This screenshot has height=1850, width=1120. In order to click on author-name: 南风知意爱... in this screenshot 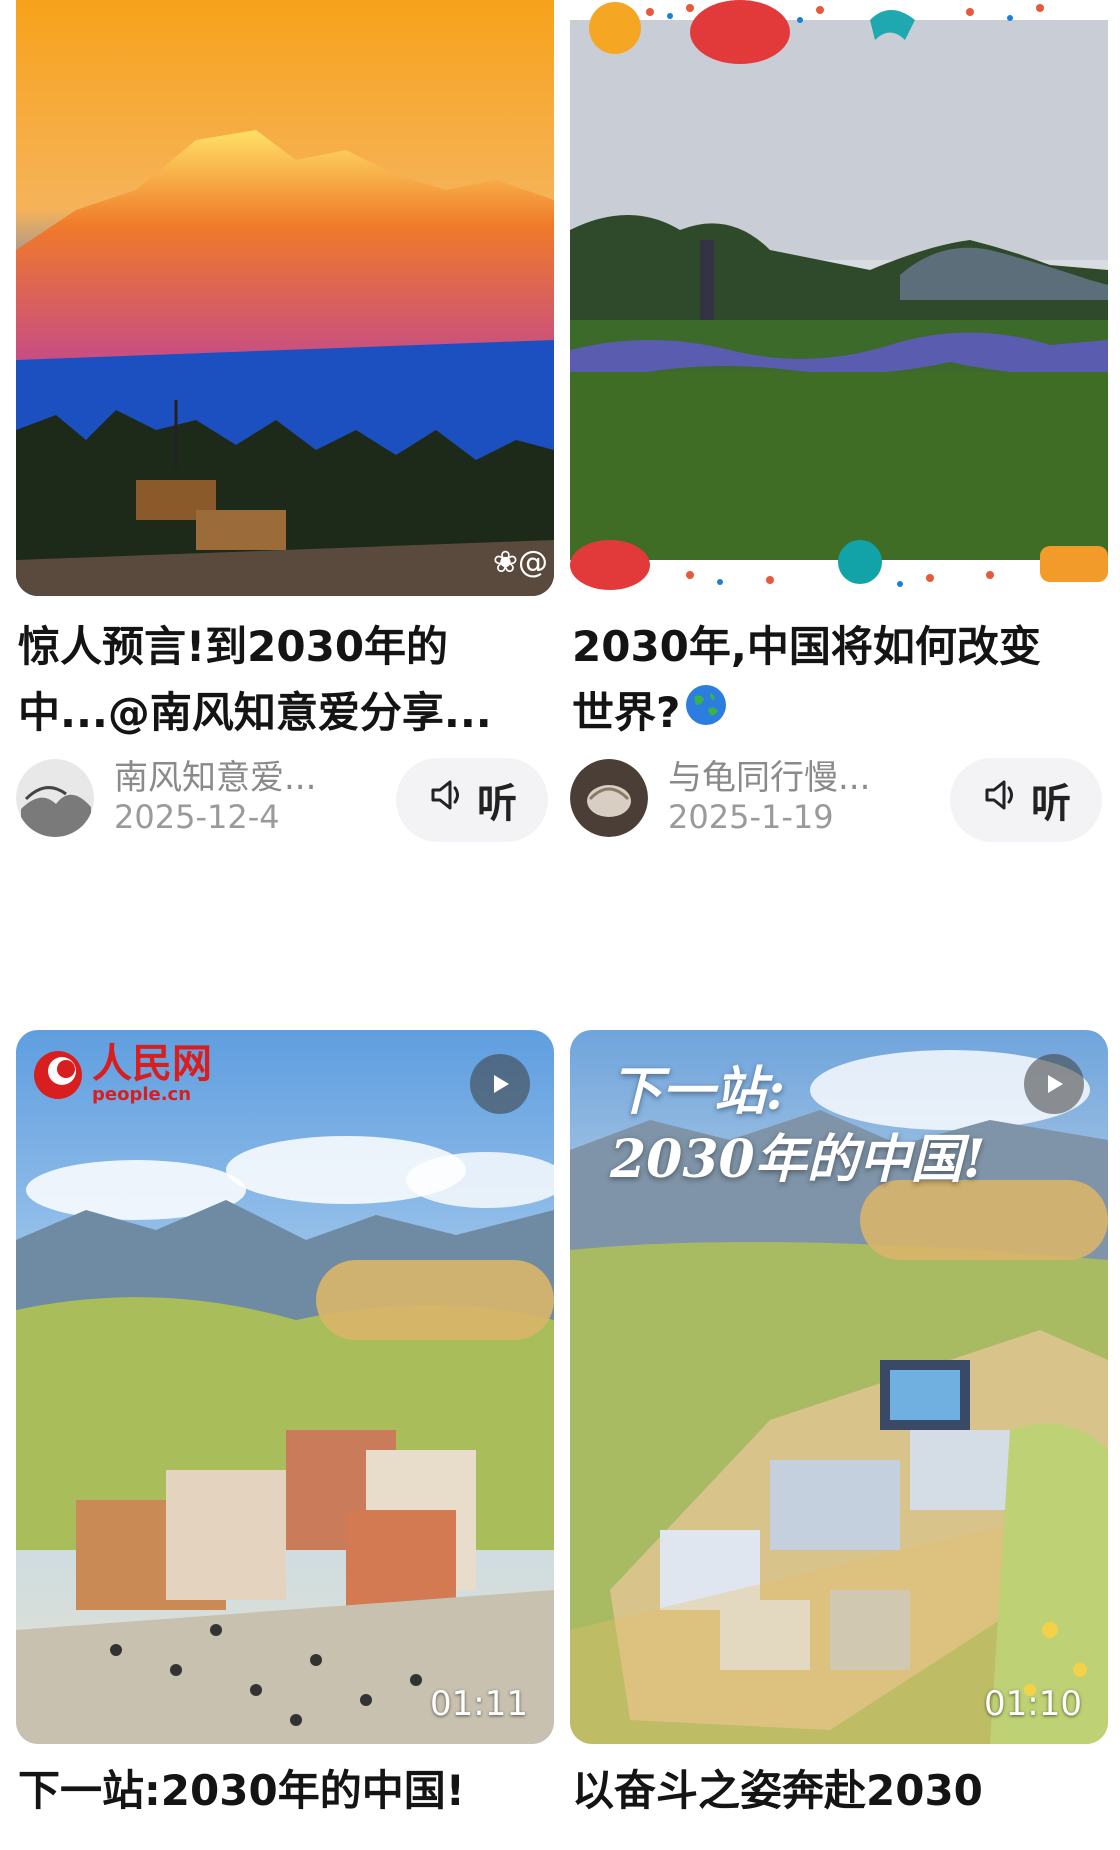, I will do `click(215, 774)`.